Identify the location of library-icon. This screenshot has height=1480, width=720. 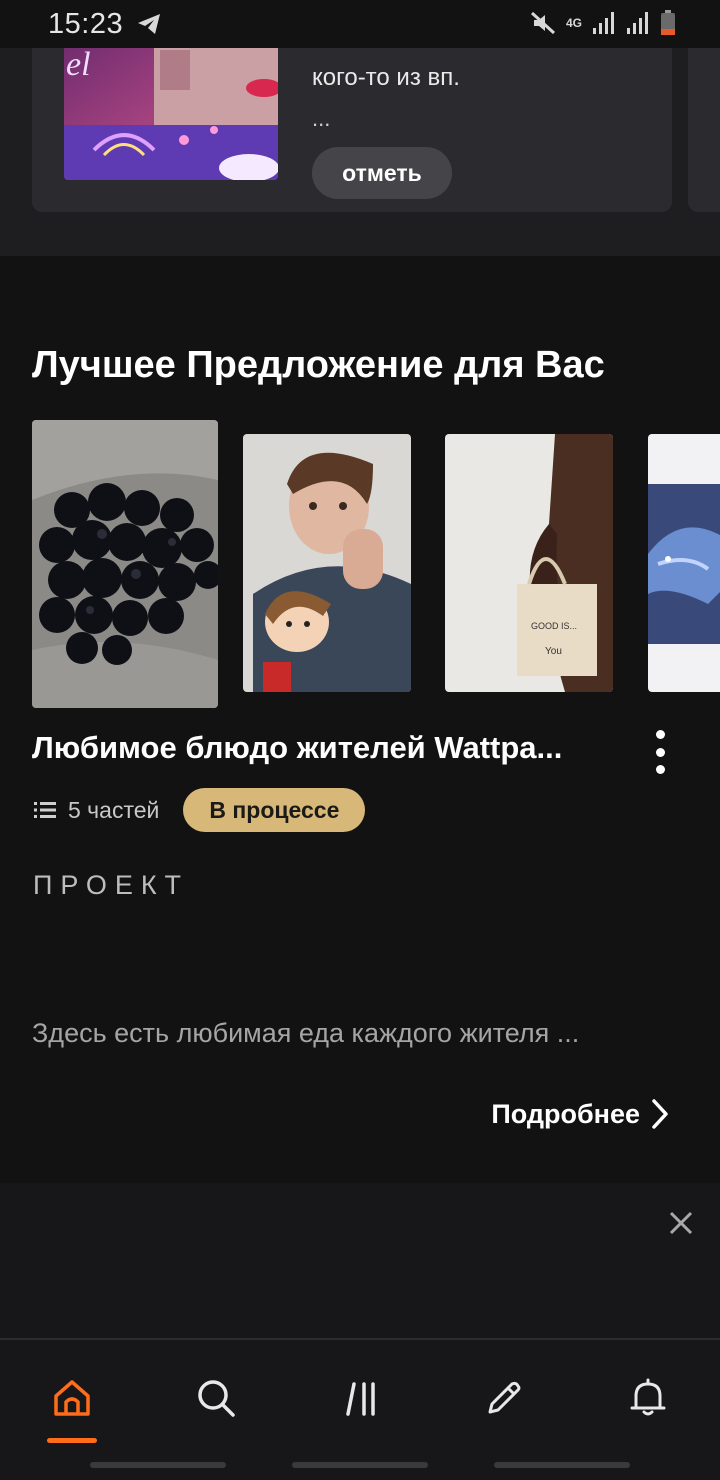
(360, 1399).